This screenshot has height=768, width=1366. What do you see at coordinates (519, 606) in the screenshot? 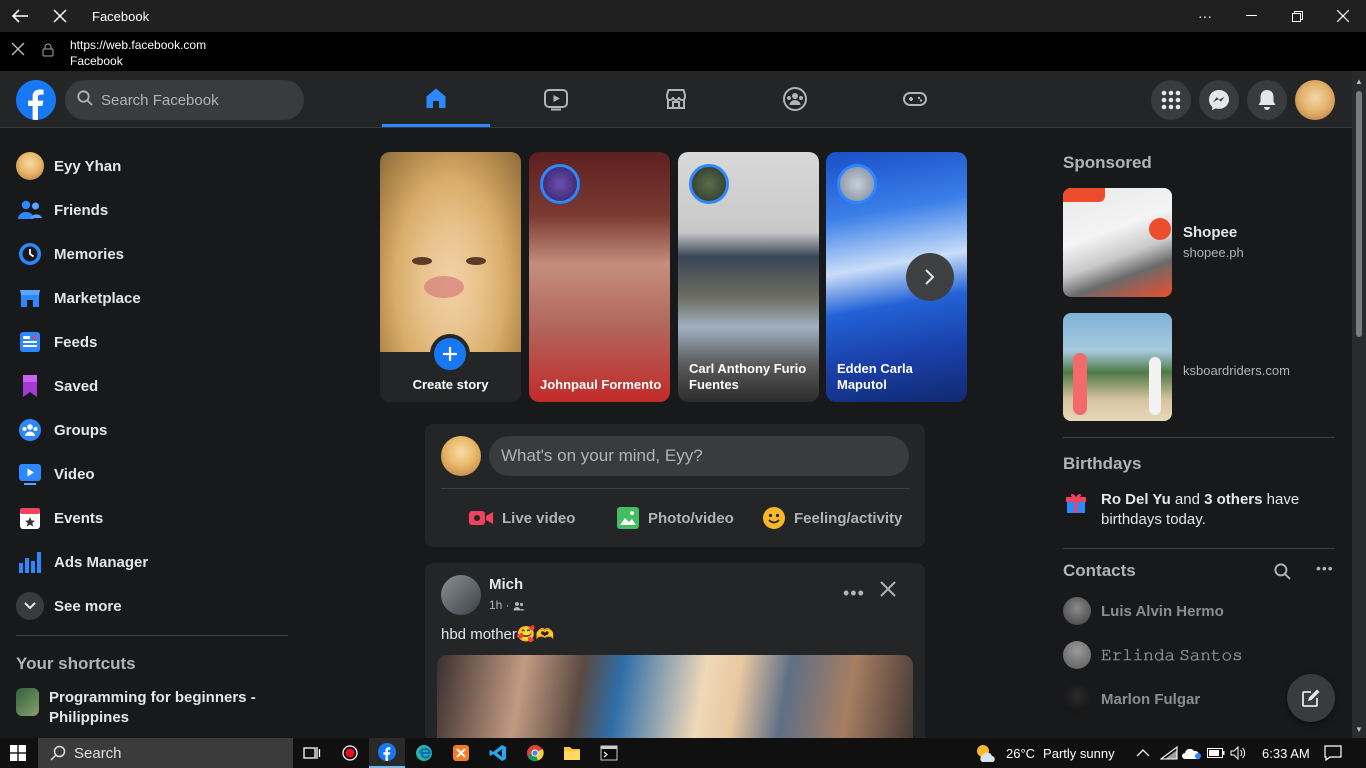
I see `friends-audience-icon` at bounding box center [519, 606].